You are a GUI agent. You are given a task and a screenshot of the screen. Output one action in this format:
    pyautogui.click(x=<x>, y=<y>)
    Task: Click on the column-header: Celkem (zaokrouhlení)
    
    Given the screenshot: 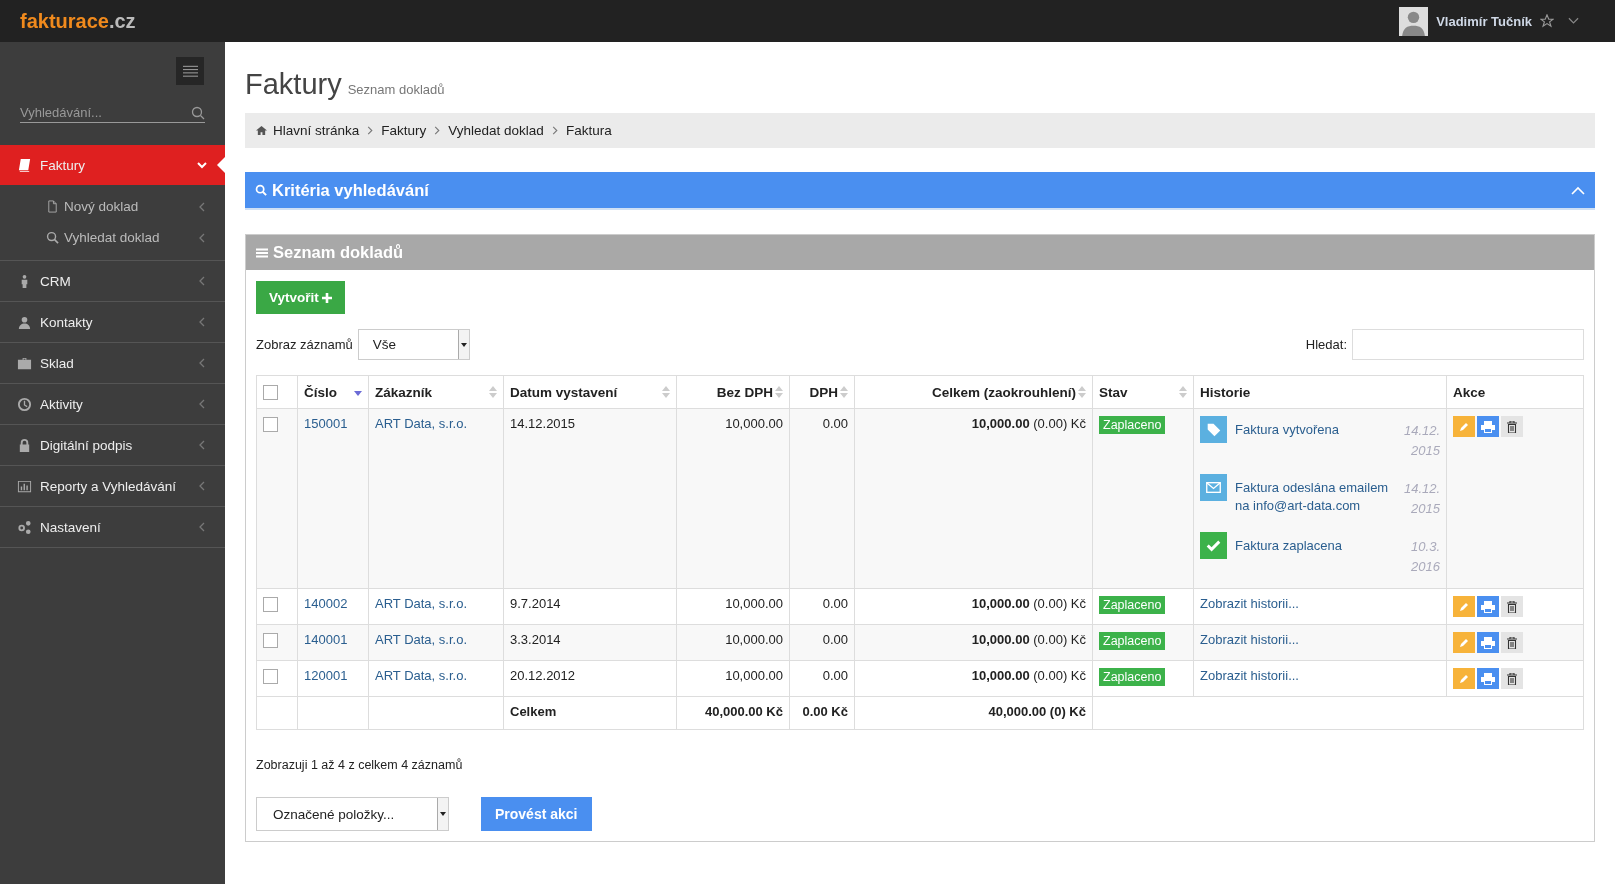 What is the action you would take?
    pyautogui.click(x=973, y=392)
    